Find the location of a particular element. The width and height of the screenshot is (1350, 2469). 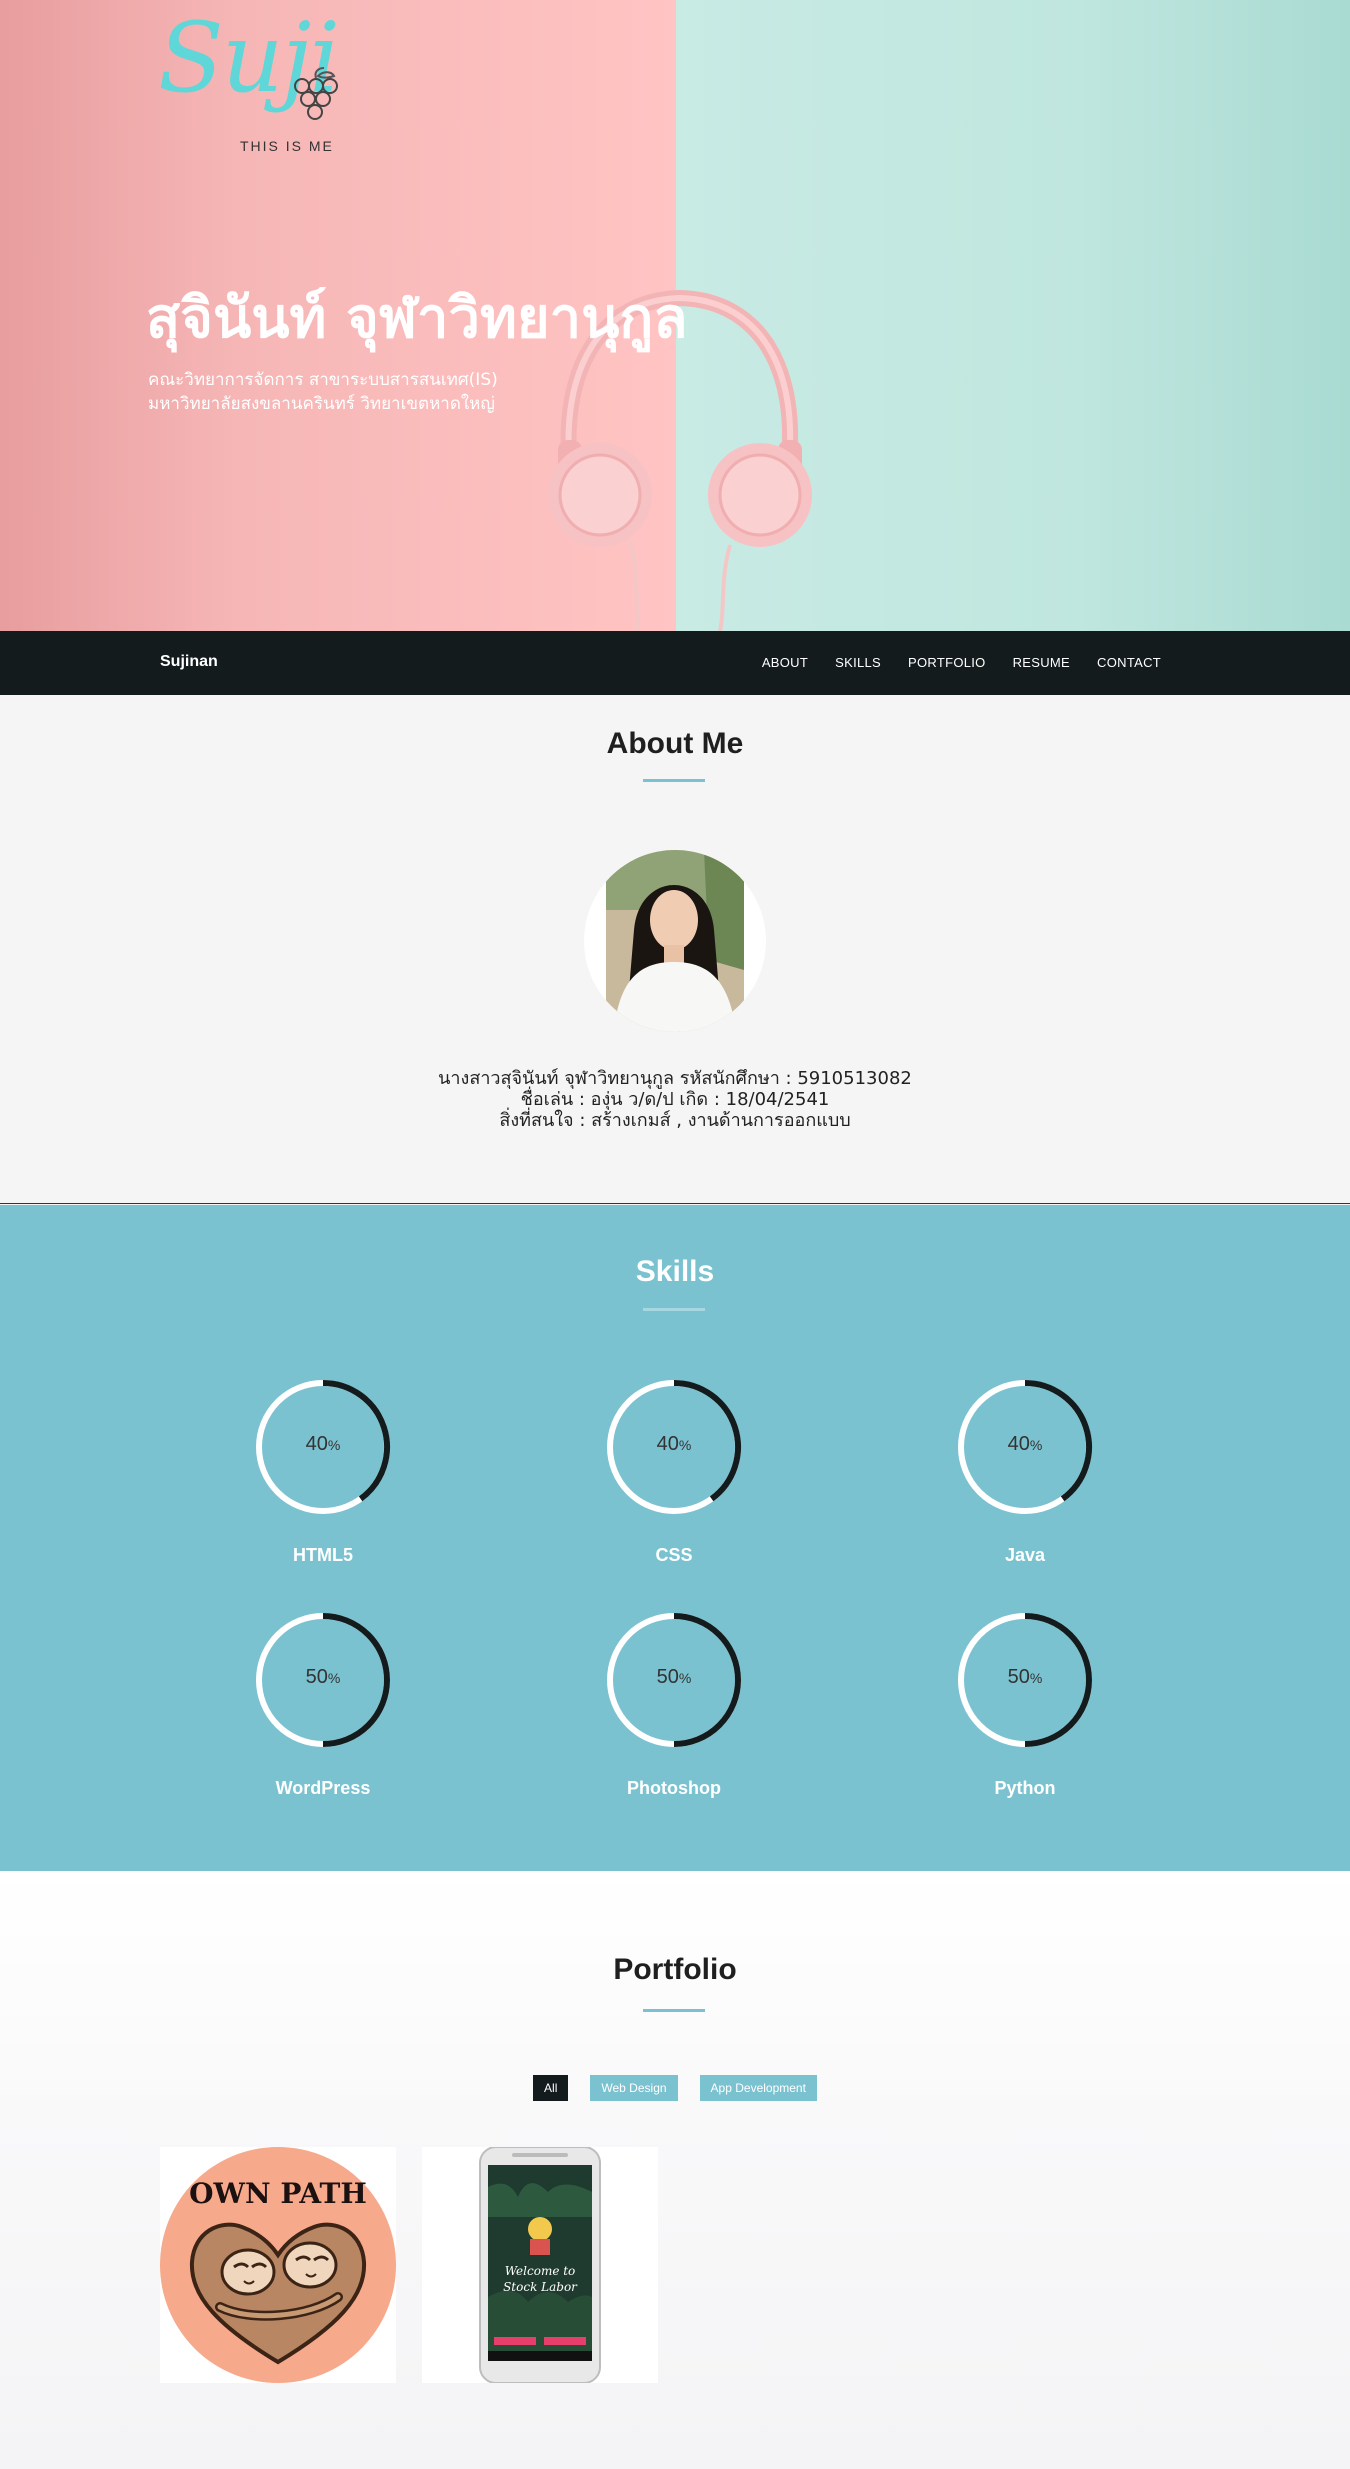

grapes-icon is located at coordinates (316, 93).